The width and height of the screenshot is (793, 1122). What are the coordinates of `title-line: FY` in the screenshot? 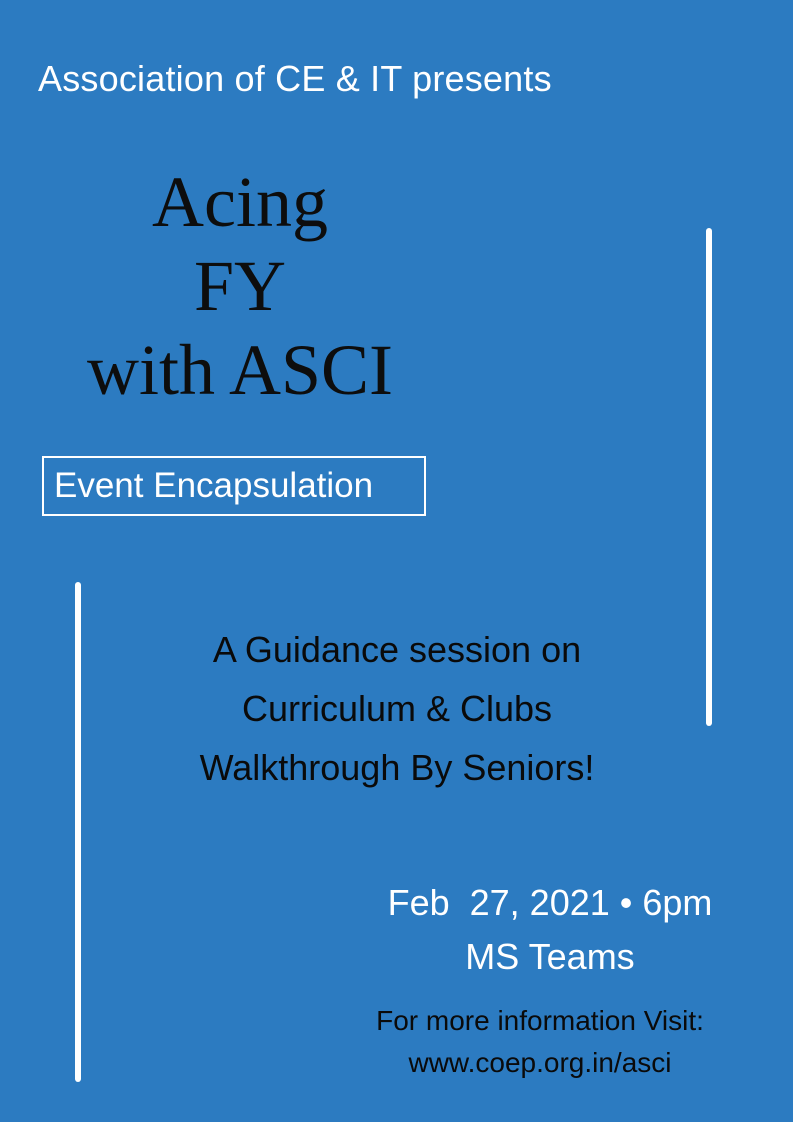 It's located at (240, 286).